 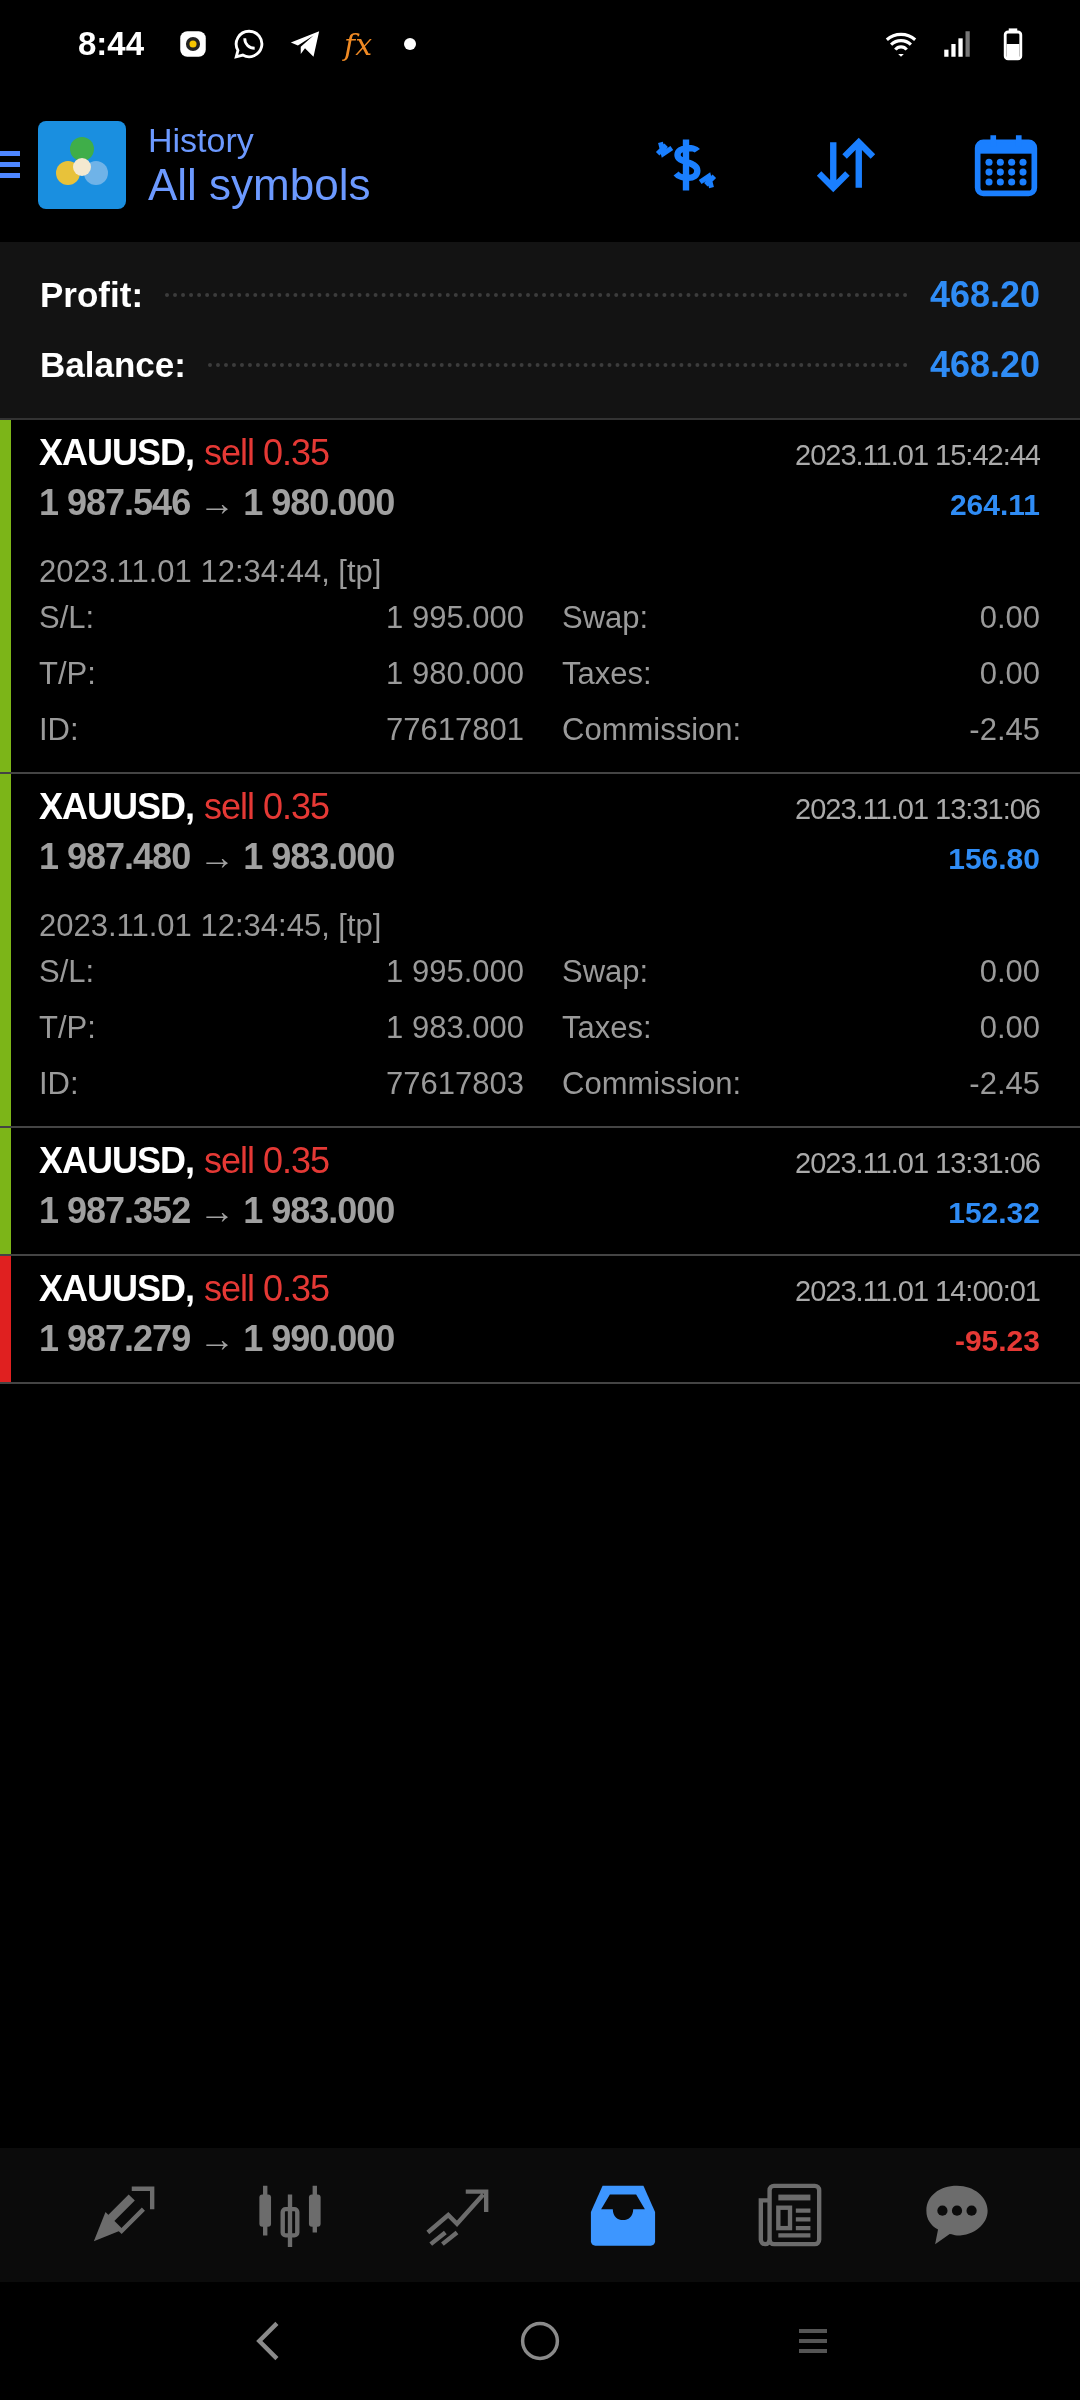 What do you see at coordinates (994, 1213) in the screenshot?
I see `trade-profit: 152.32` at bounding box center [994, 1213].